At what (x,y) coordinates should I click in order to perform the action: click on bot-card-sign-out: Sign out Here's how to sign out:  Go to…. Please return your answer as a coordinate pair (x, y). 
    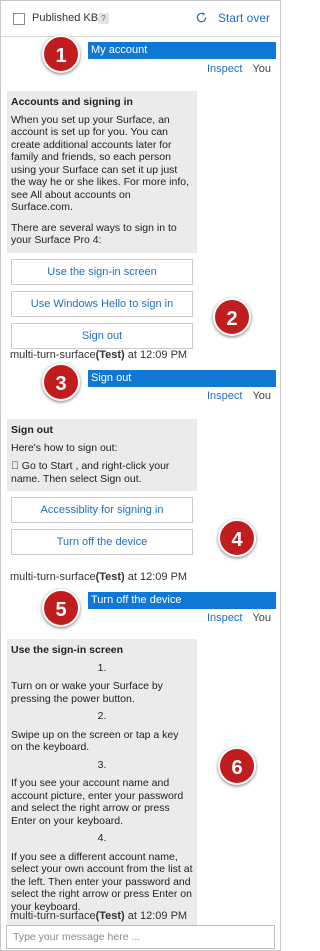
    Looking at the image, I should click on (102, 490).